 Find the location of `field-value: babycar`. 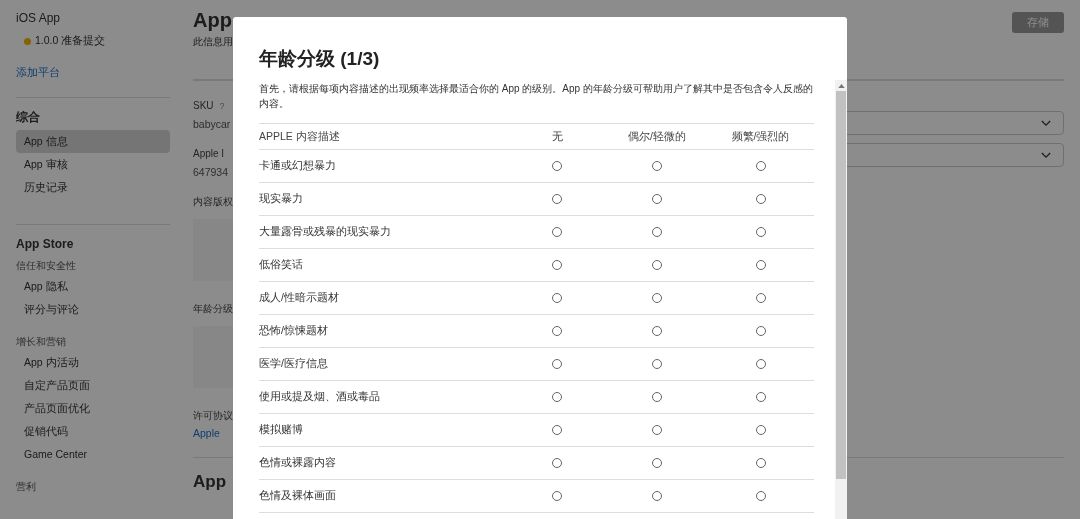

field-value: babycar is located at coordinates (212, 124).